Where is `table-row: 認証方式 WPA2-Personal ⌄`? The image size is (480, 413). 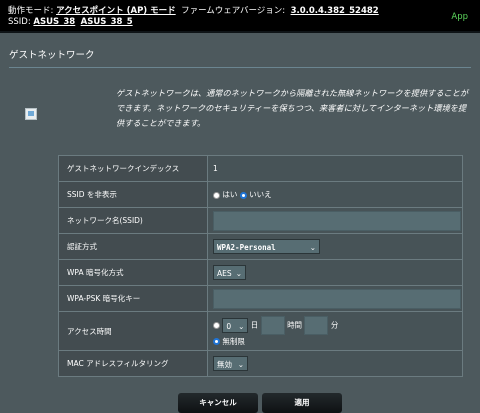 table-row: 認証方式 WPA2-Personal ⌄ is located at coordinates (260, 246).